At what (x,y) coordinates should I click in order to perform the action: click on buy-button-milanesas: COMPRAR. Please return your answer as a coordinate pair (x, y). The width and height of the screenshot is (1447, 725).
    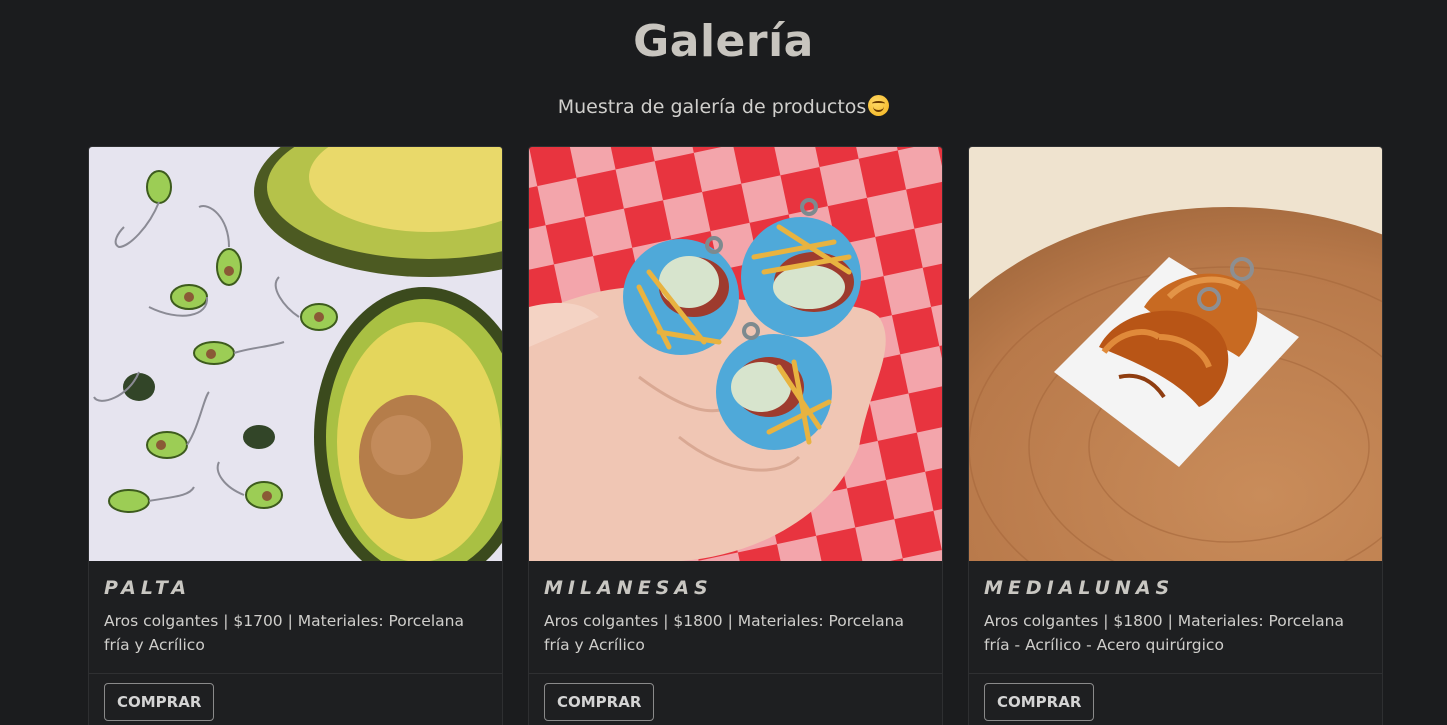
    Looking at the image, I should click on (599, 702).